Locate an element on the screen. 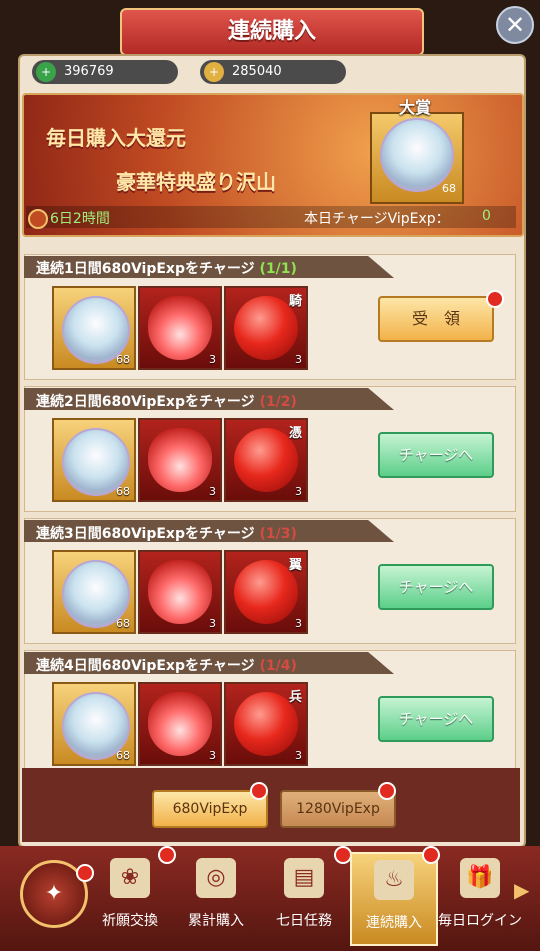  claim-button: 受 領 is located at coordinates (436, 319).